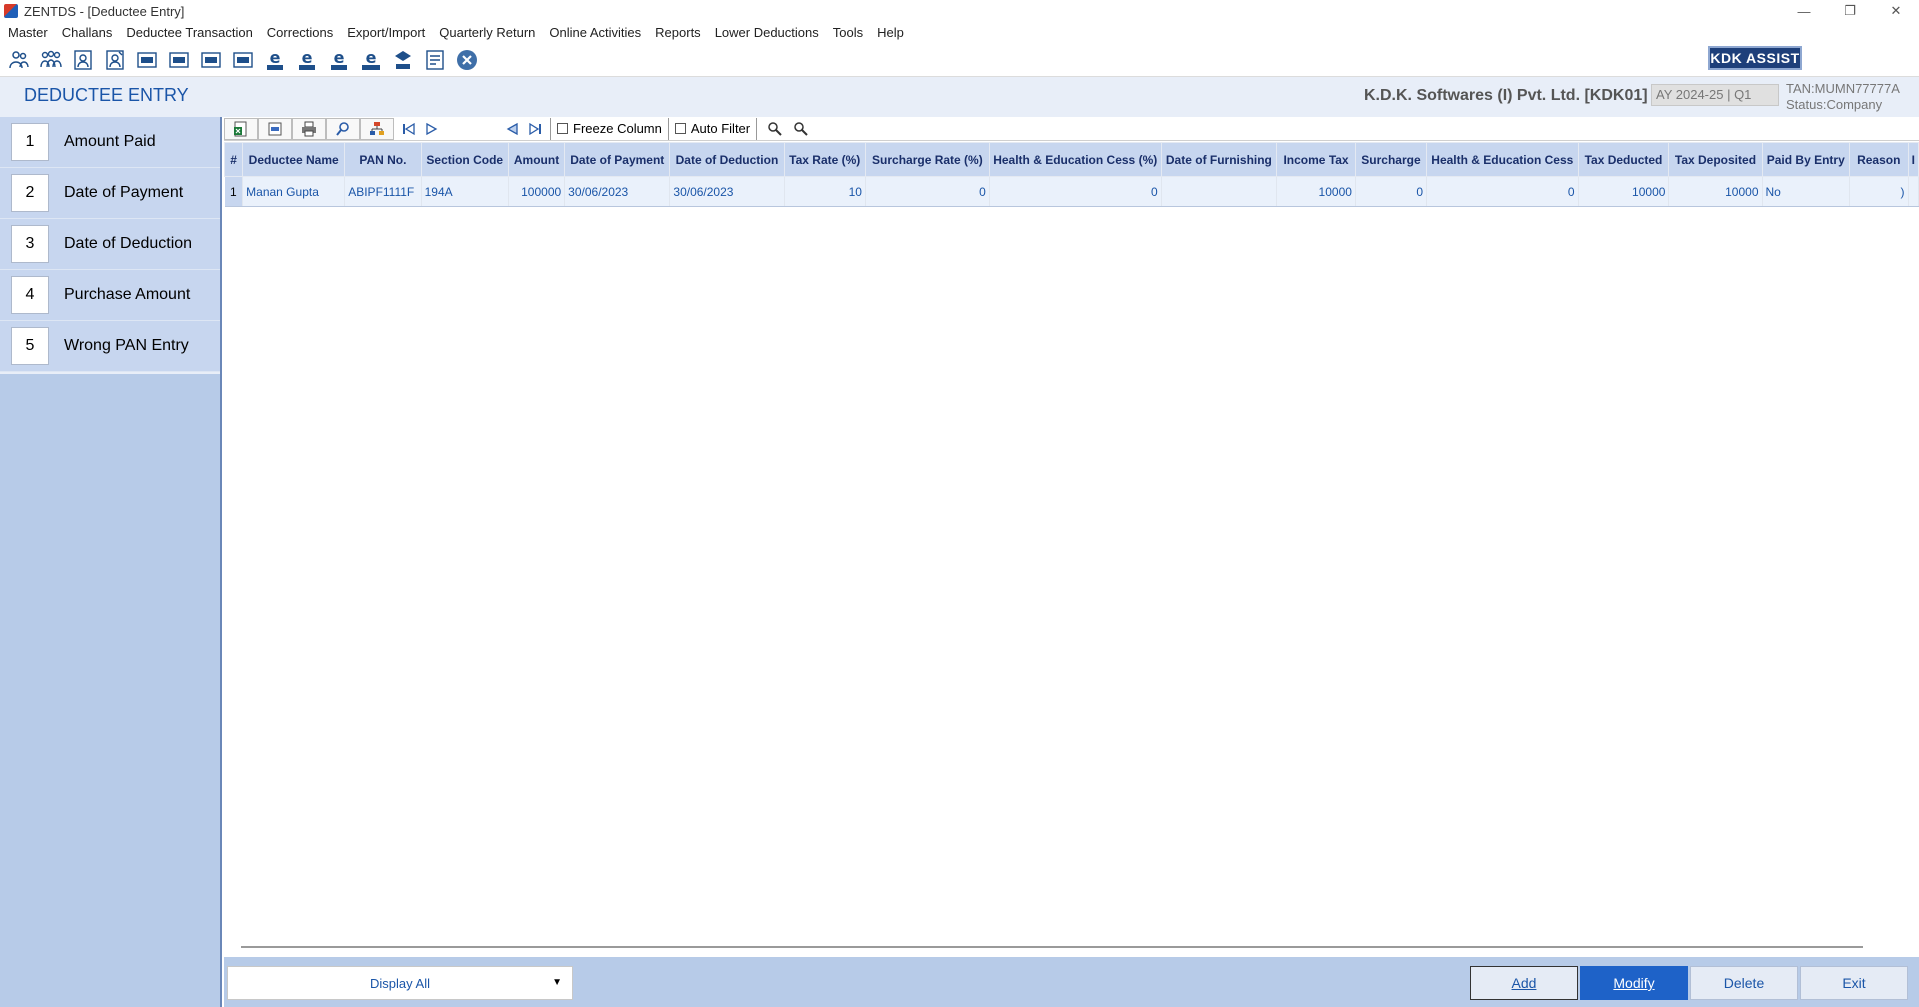 This screenshot has width=1919, height=1007. I want to click on column-header-deductee-name: Deductee Name, so click(294, 159).